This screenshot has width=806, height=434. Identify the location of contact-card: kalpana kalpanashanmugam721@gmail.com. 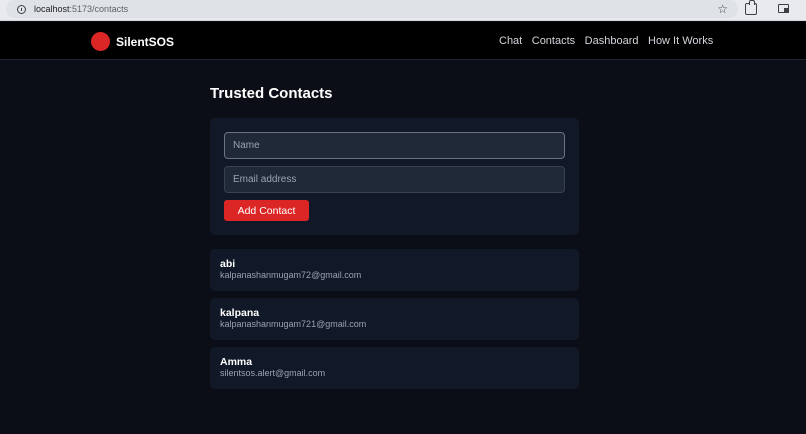
(394, 319).